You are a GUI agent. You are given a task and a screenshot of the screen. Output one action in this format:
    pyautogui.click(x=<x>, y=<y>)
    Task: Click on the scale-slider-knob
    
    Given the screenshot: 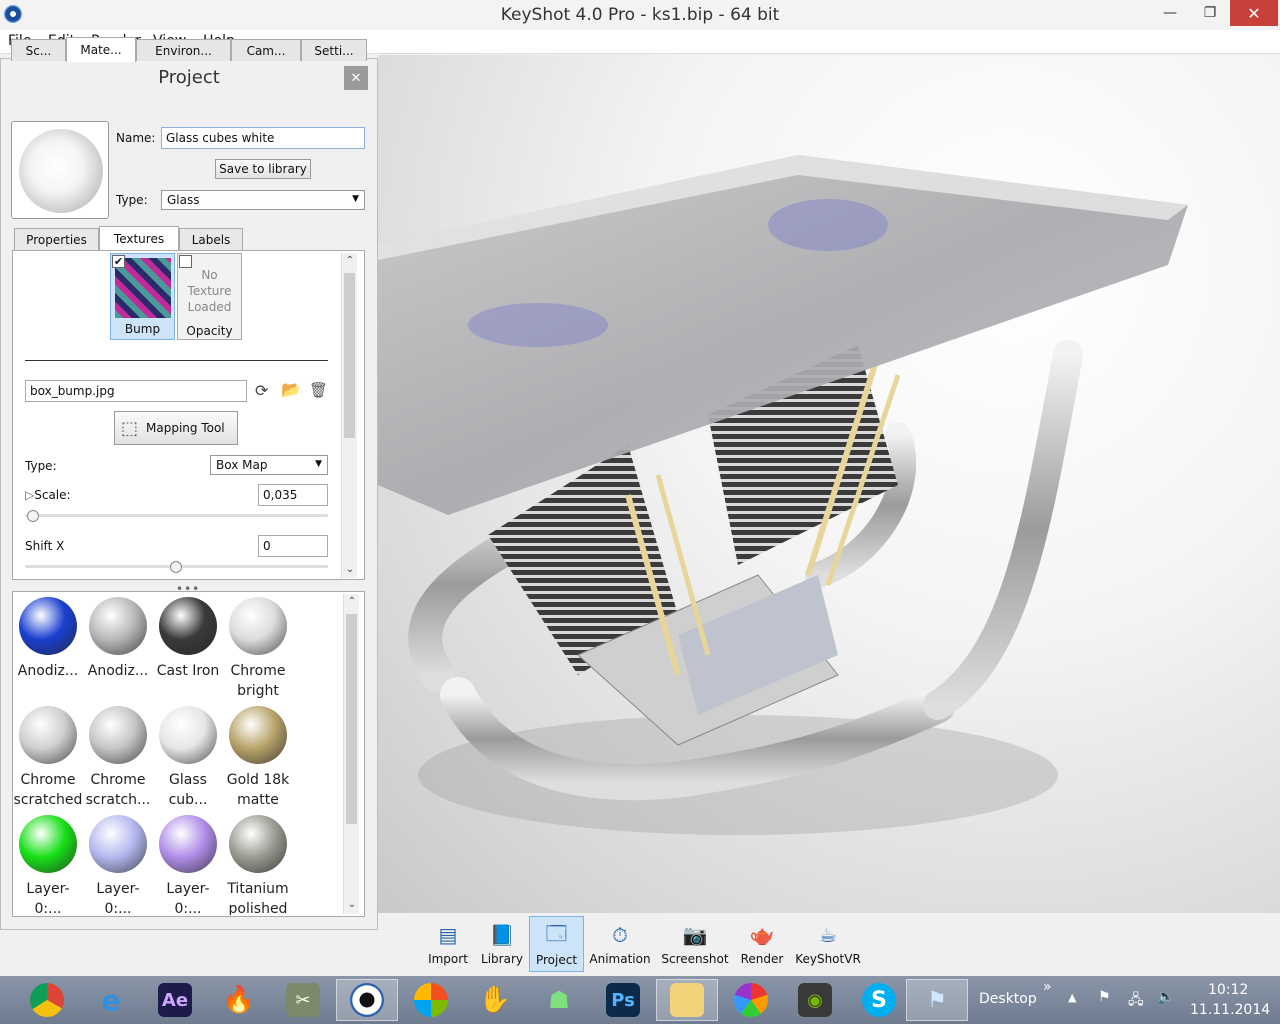 What is the action you would take?
    pyautogui.click(x=33, y=516)
    